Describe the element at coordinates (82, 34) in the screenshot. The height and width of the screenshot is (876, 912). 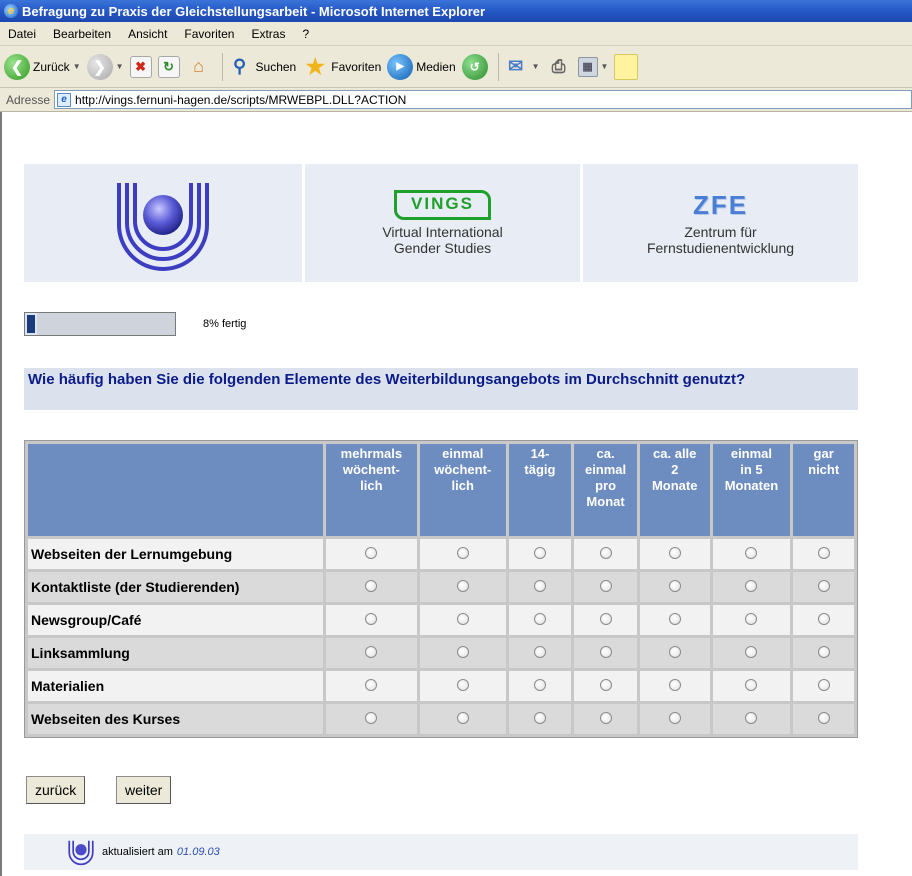
I see `menu-bearbeiten: Bearbeiten` at that location.